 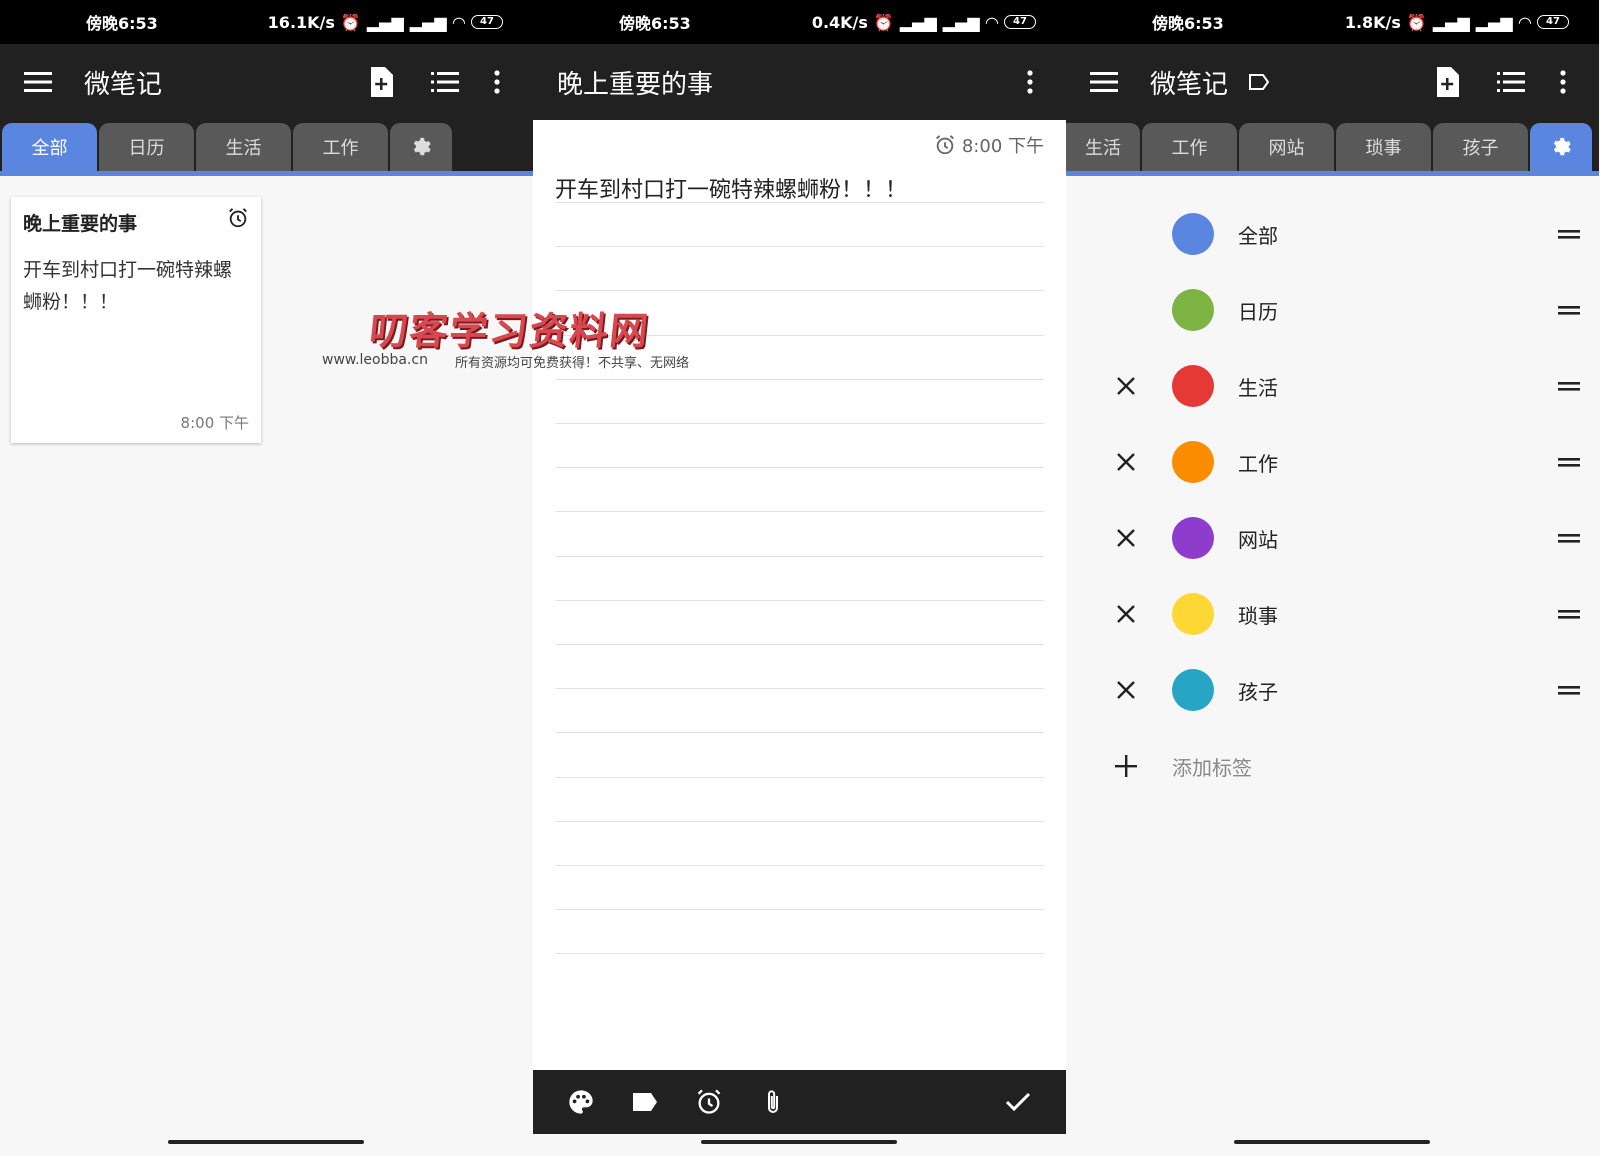 What do you see at coordinates (1388, 310) in the screenshot?
I see `label-name: 日历` at bounding box center [1388, 310].